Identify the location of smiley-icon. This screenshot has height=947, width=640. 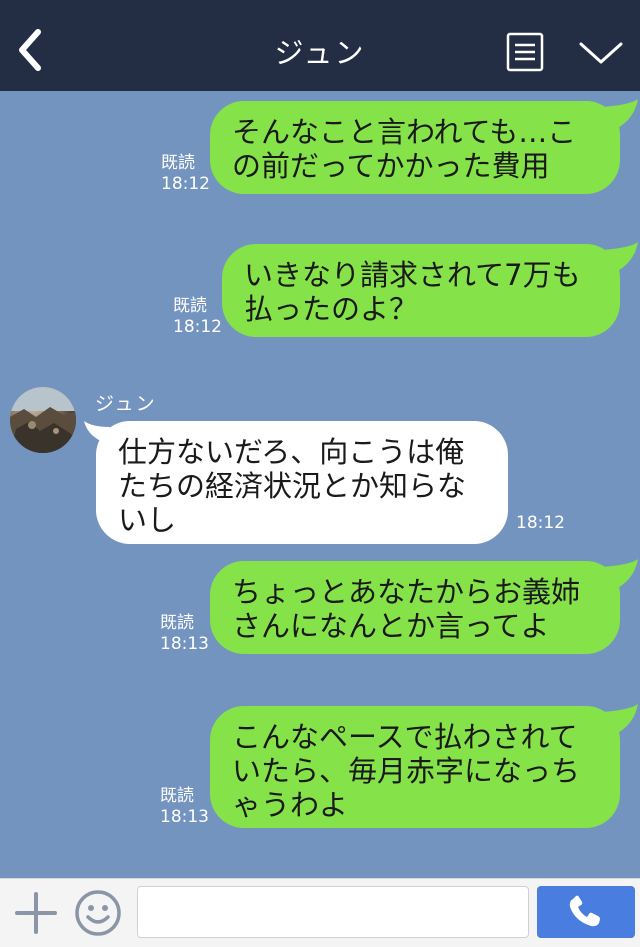
(98, 913).